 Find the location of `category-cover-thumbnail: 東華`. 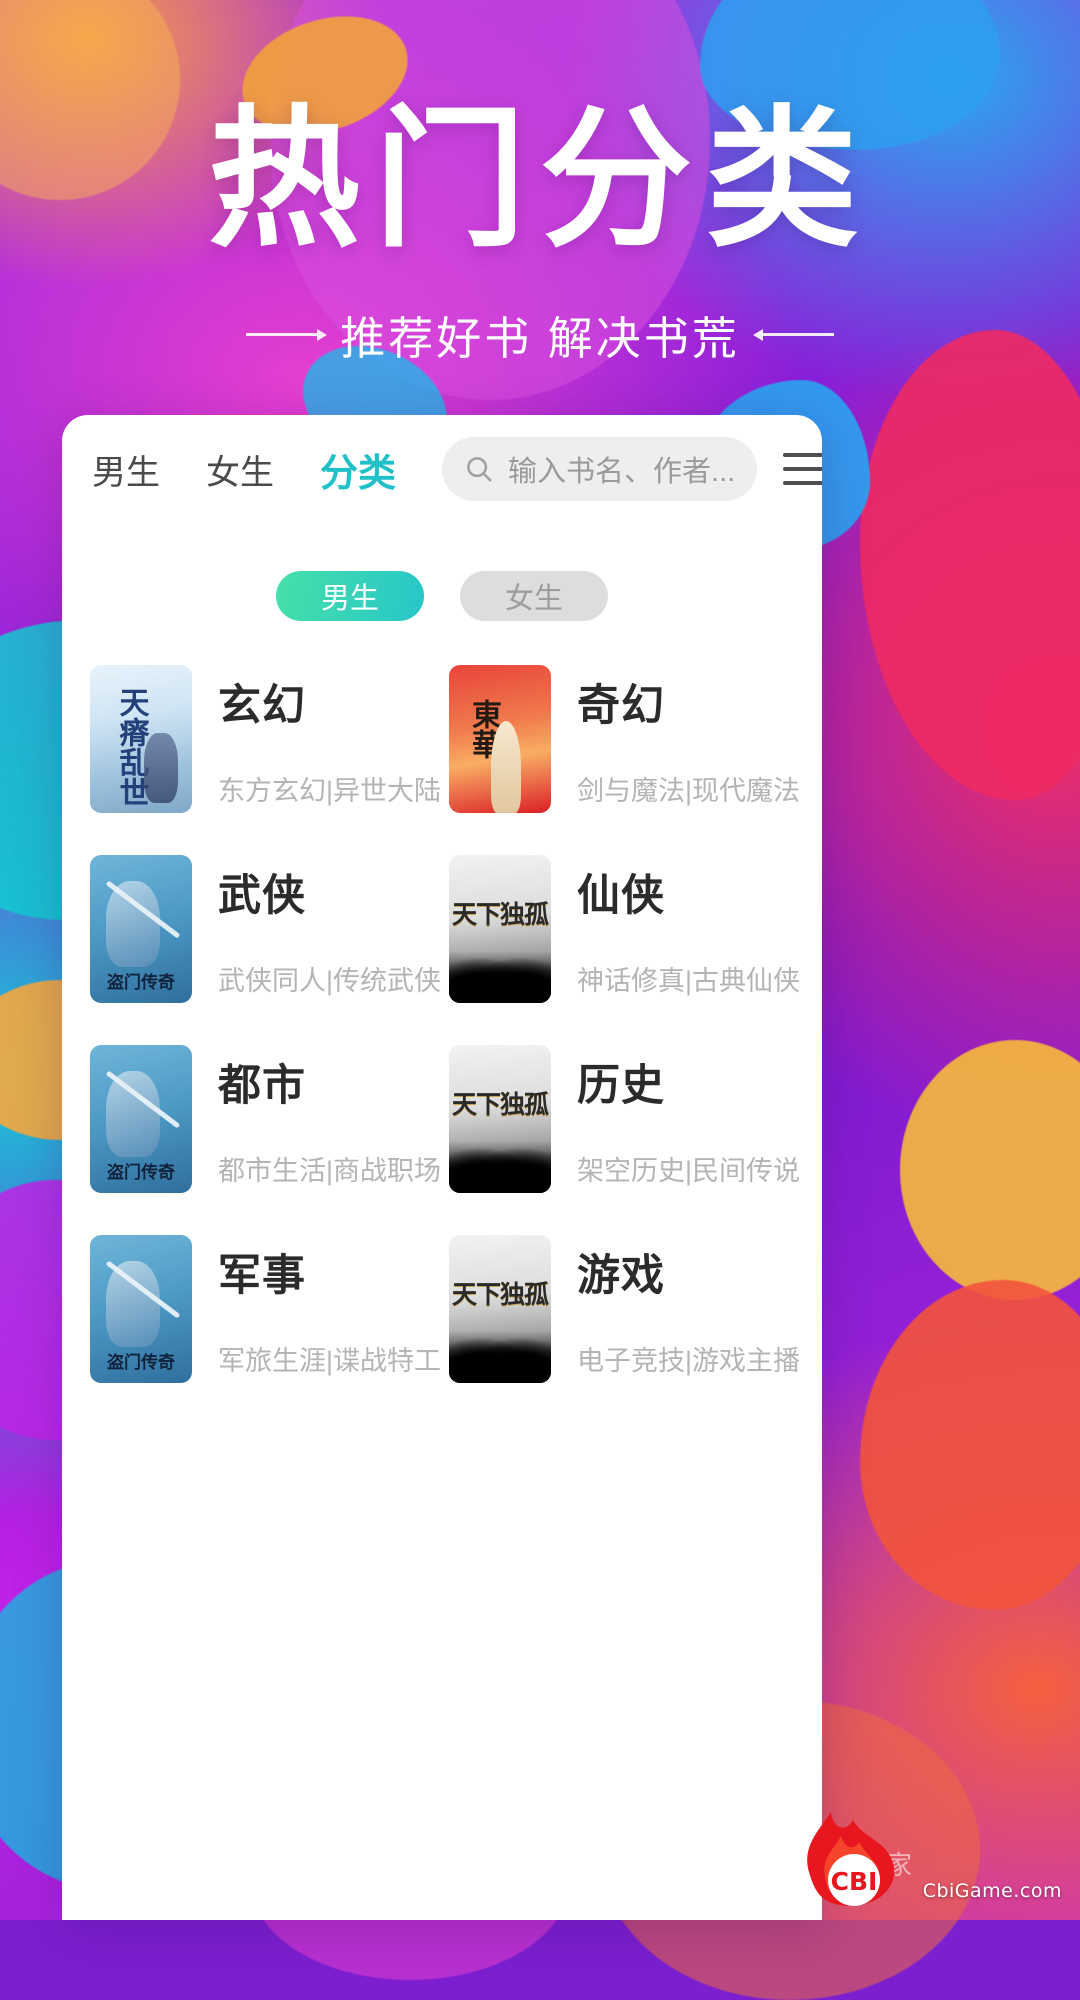

category-cover-thumbnail: 東華 is located at coordinates (500, 739).